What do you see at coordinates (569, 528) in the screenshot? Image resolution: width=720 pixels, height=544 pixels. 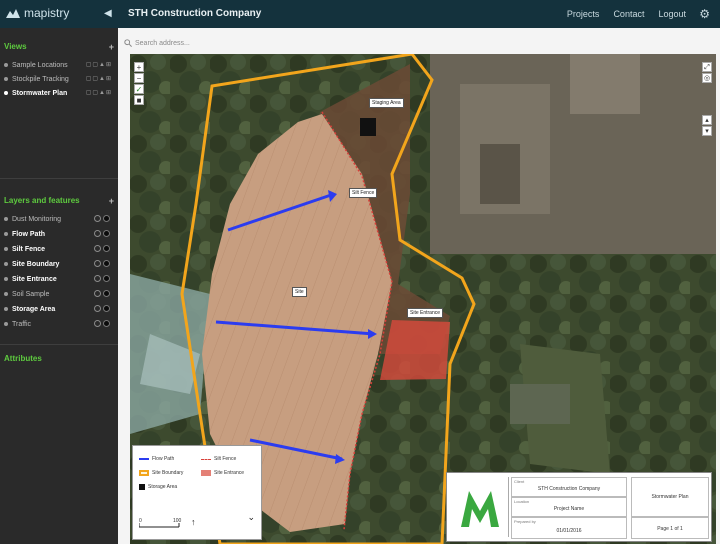 I see `tb-prepared-cell: Prepared by 01/01/2016` at bounding box center [569, 528].